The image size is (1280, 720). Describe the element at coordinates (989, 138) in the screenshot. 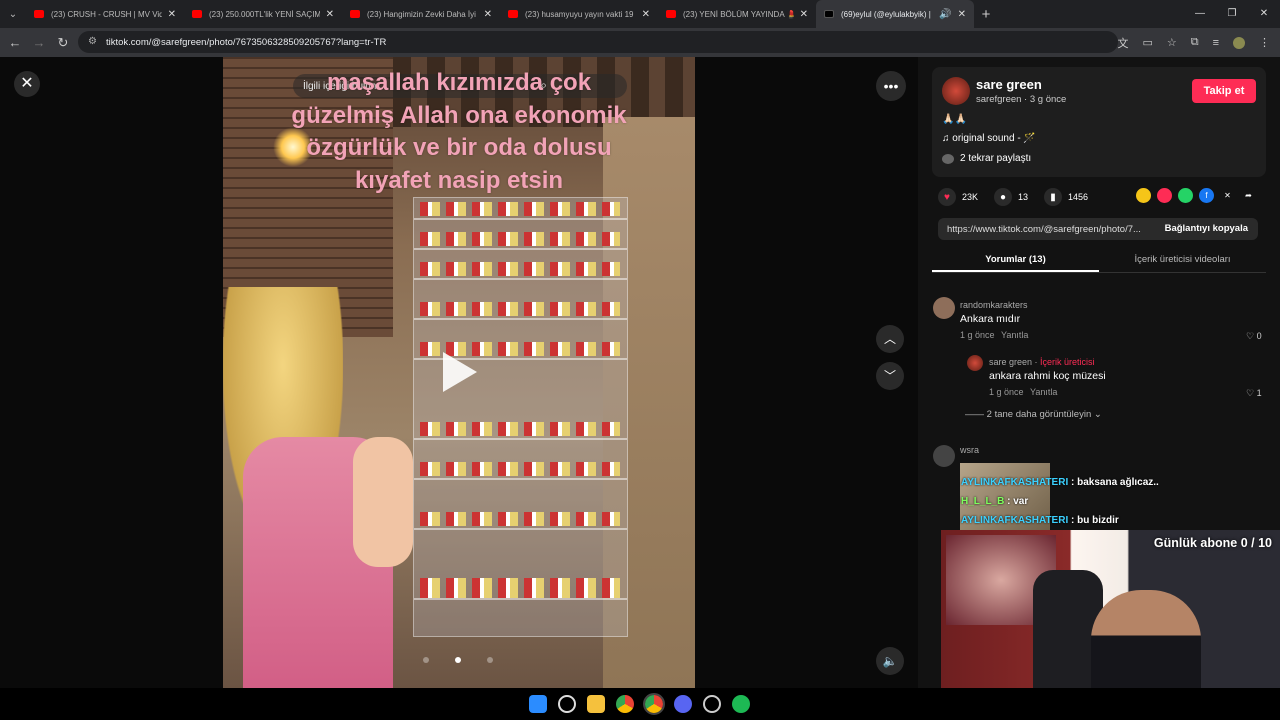

I see `sound-link: ♫ original sound - 🪄` at that location.